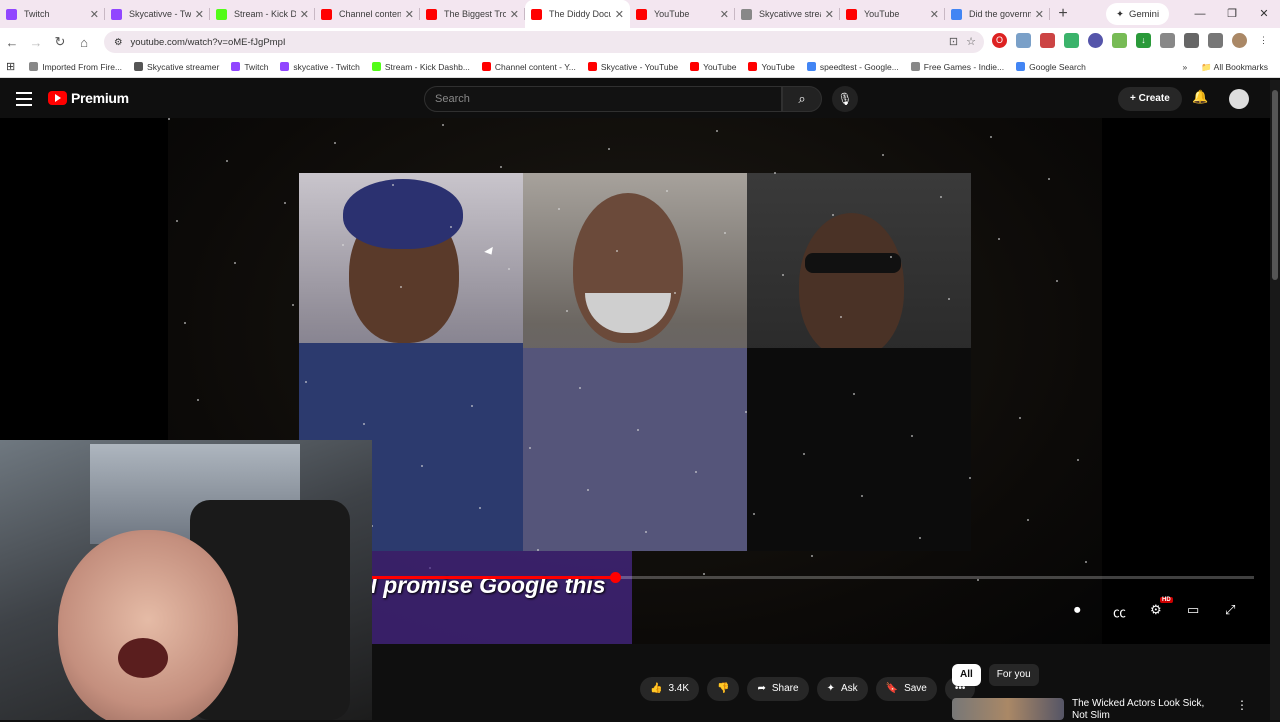 The width and height of the screenshot is (1280, 722). I want to click on minimize-button: —, so click(1200, 14).